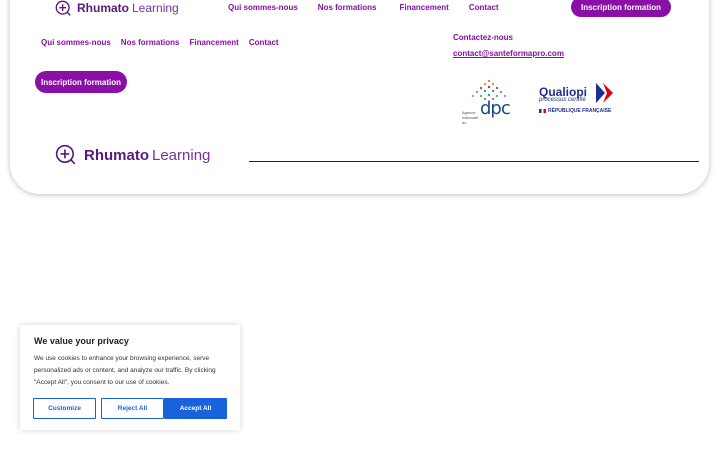 This screenshot has width=720, height=450. What do you see at coordinates (132, 408) in the screenshot?
I see `cookie-reject-button: Reject All` at bounding box center [132, 408].